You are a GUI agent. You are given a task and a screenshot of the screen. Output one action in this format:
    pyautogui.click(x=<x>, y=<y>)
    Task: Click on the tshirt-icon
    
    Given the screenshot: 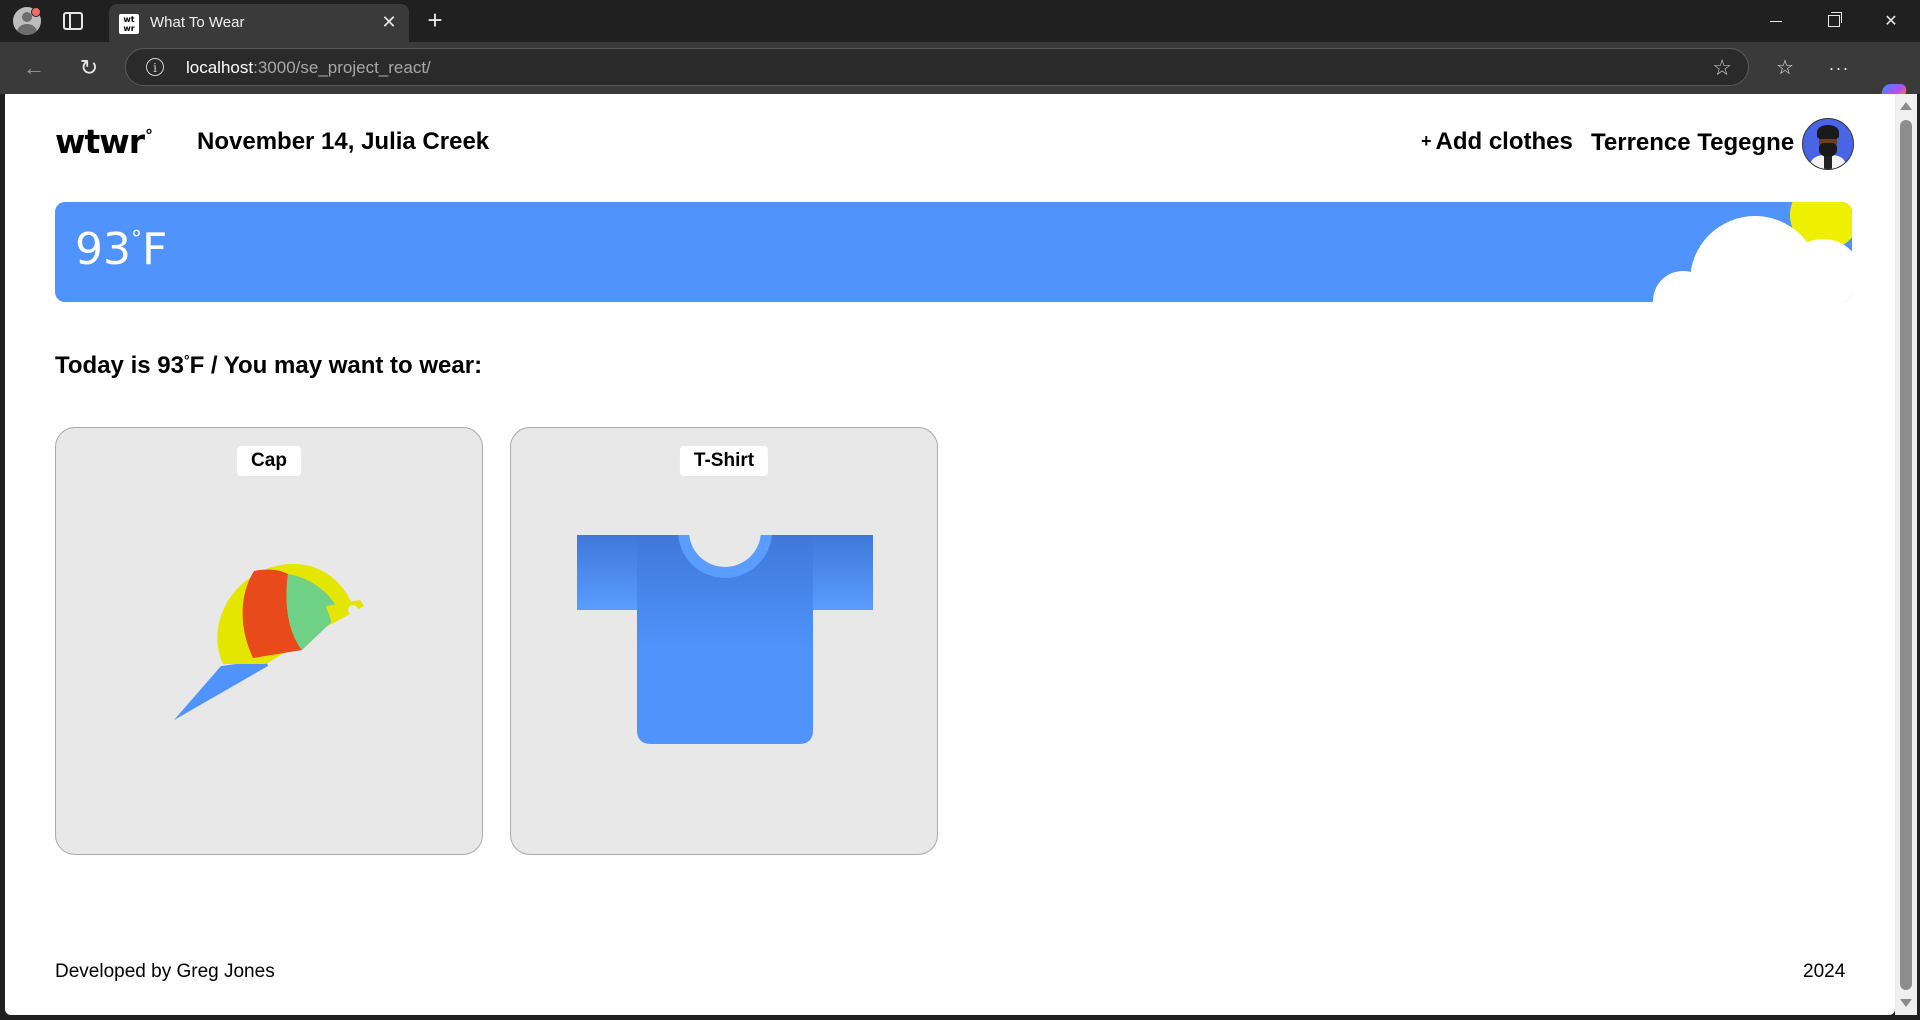 What is the action you would take?
    pyautogui.click(x=725, y=614)
    